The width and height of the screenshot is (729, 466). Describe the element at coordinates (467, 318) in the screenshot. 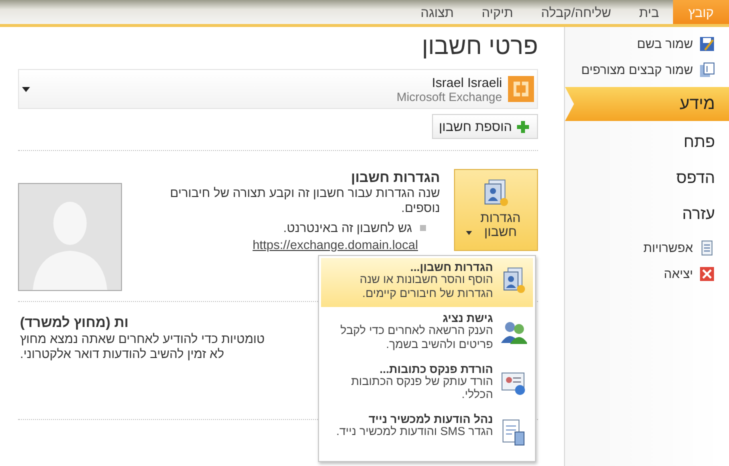

I see `menu-item-title: גישת נציג` at that location.